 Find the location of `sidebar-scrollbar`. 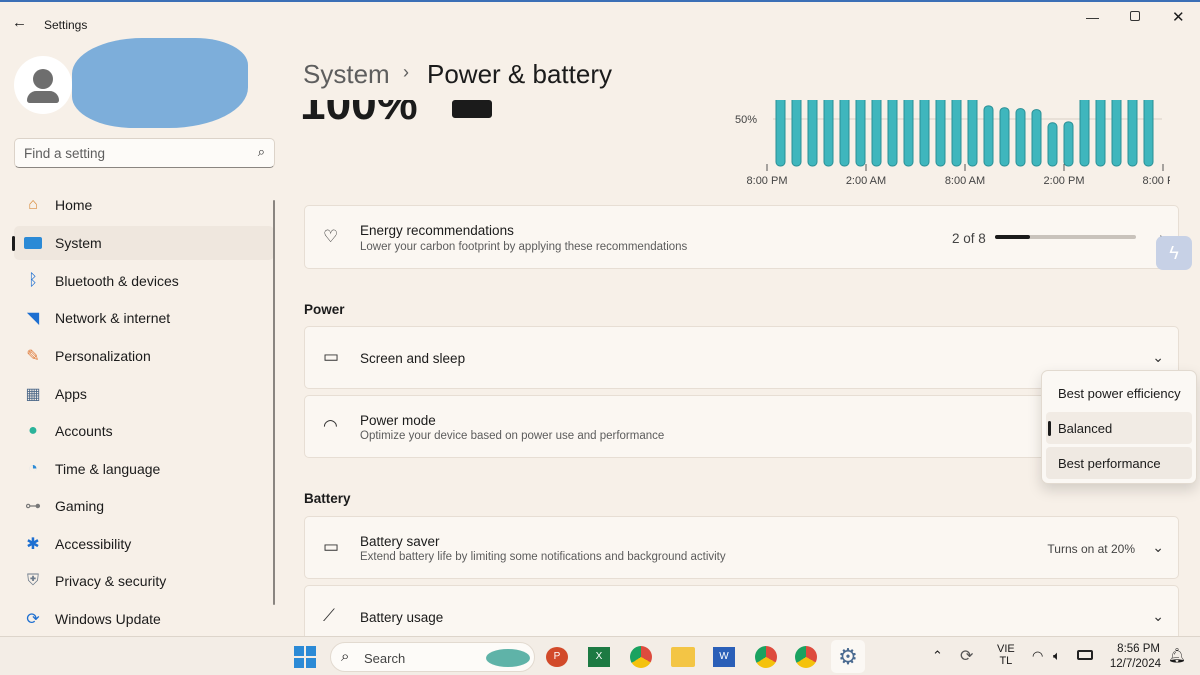

sidebar-scrollbar is located at coordinates (274, 402).